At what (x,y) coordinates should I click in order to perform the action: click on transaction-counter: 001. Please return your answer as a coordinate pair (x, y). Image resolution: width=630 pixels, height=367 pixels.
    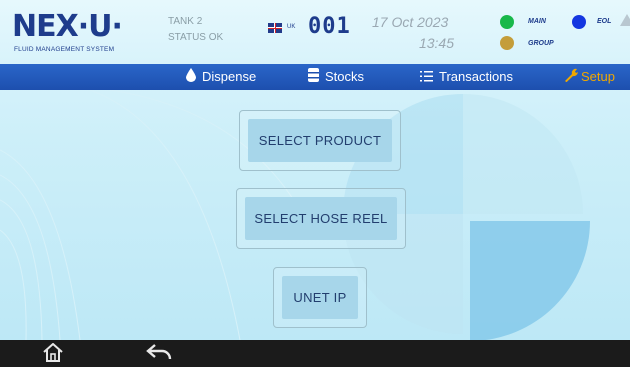
    Looking at the image, I should click on (329, 26).